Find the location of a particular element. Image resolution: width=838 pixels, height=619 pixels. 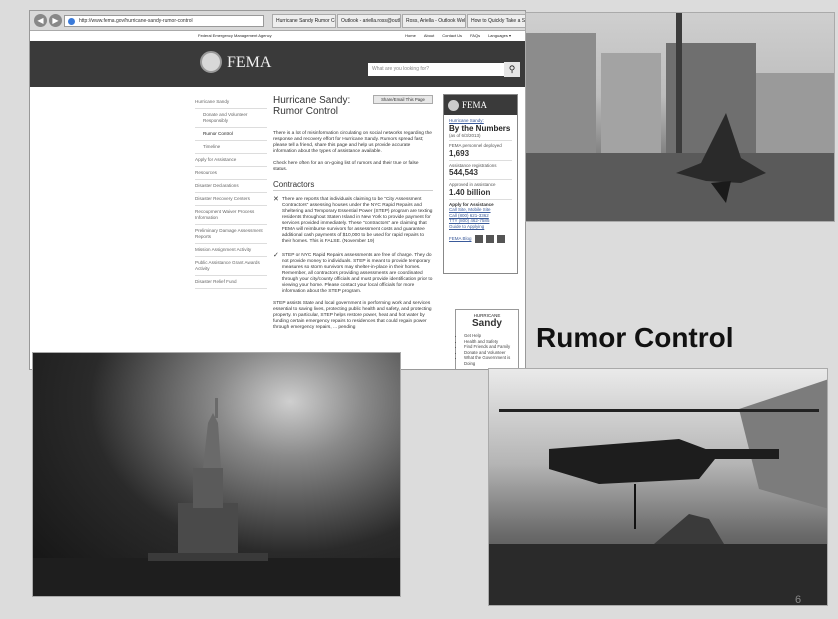

link-contact: Contact Us is located at coordinates (452, 36).